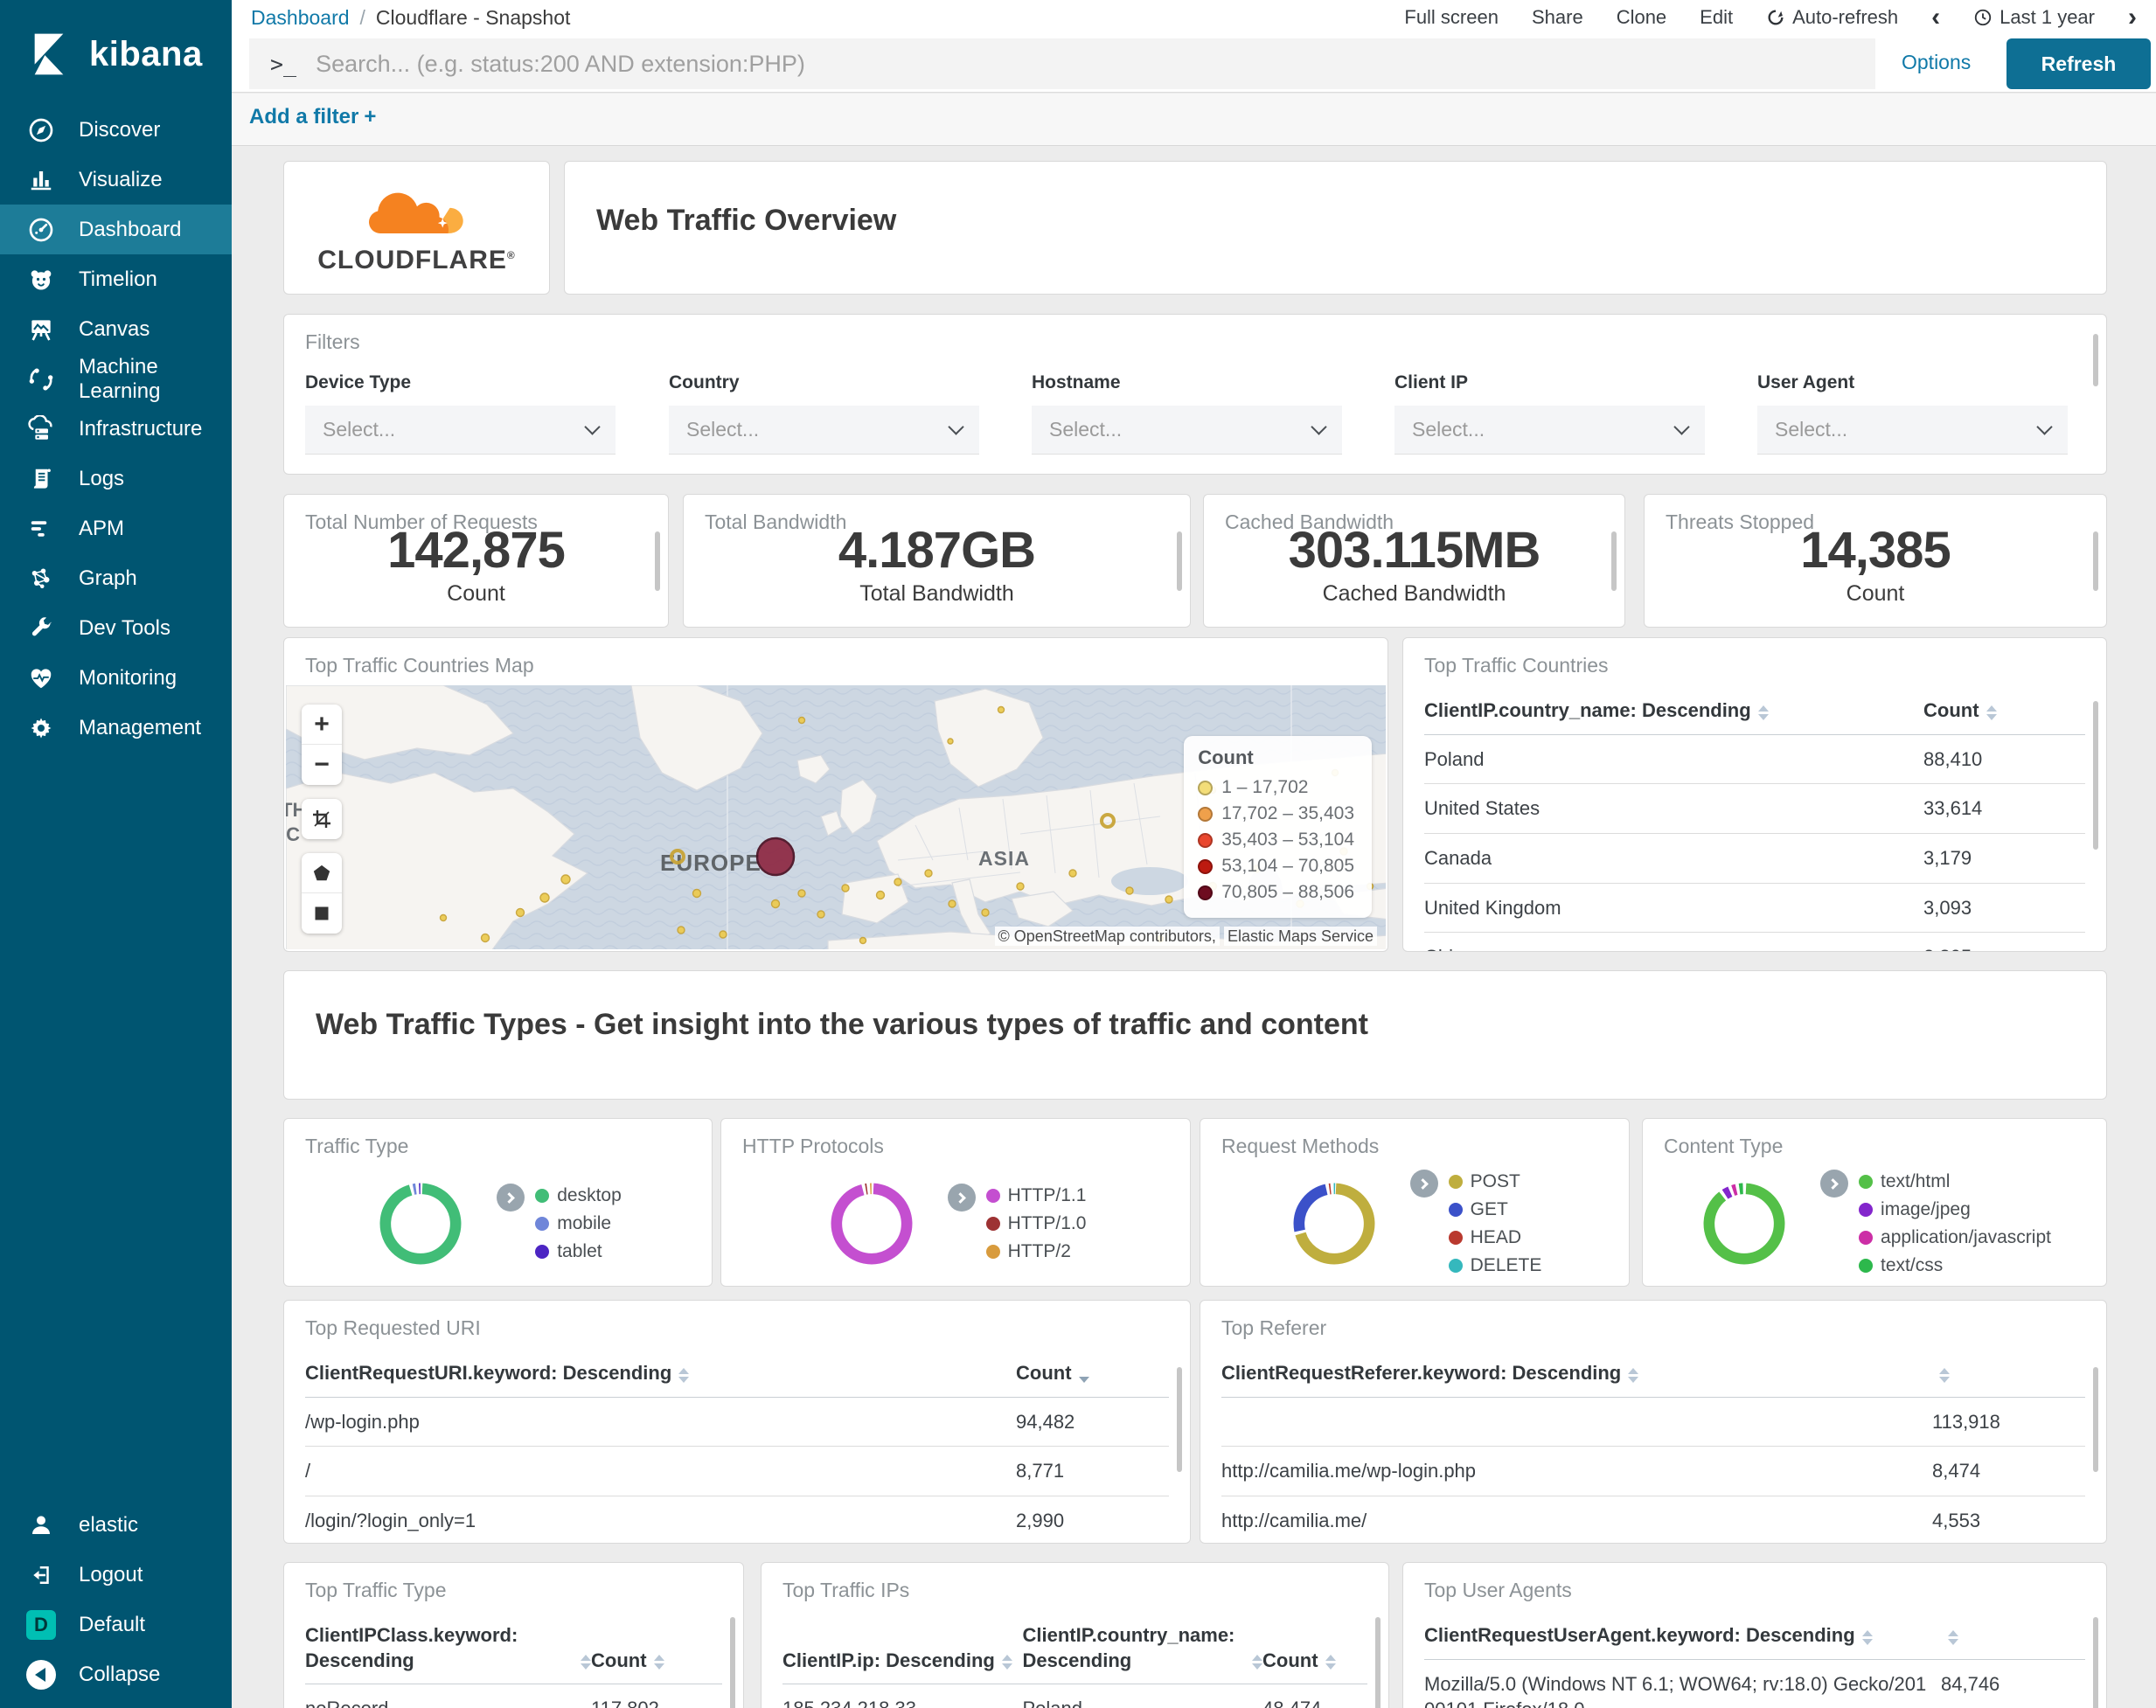  I want to click on sidebar-item-dashboard: Dashboard, so click(116, 230).